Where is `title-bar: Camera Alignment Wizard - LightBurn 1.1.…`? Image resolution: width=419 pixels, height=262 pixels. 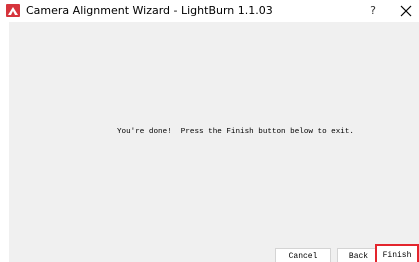
title-bar: Camera Alignment Wizard - LightBurn 1.1.… is located at coordinates (209, 11).